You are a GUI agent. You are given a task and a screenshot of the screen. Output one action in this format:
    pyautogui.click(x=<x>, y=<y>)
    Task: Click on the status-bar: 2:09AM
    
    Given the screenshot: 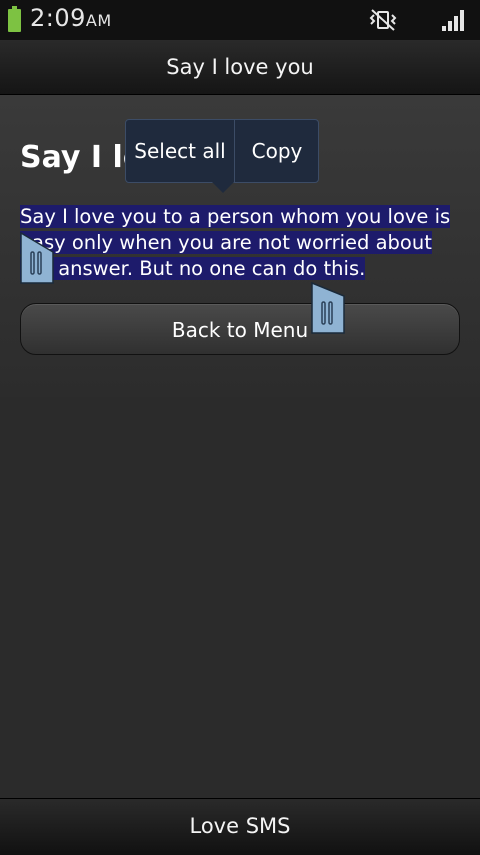 What is the action you would take?
    pyautogui.click(x=240, y=20)
    